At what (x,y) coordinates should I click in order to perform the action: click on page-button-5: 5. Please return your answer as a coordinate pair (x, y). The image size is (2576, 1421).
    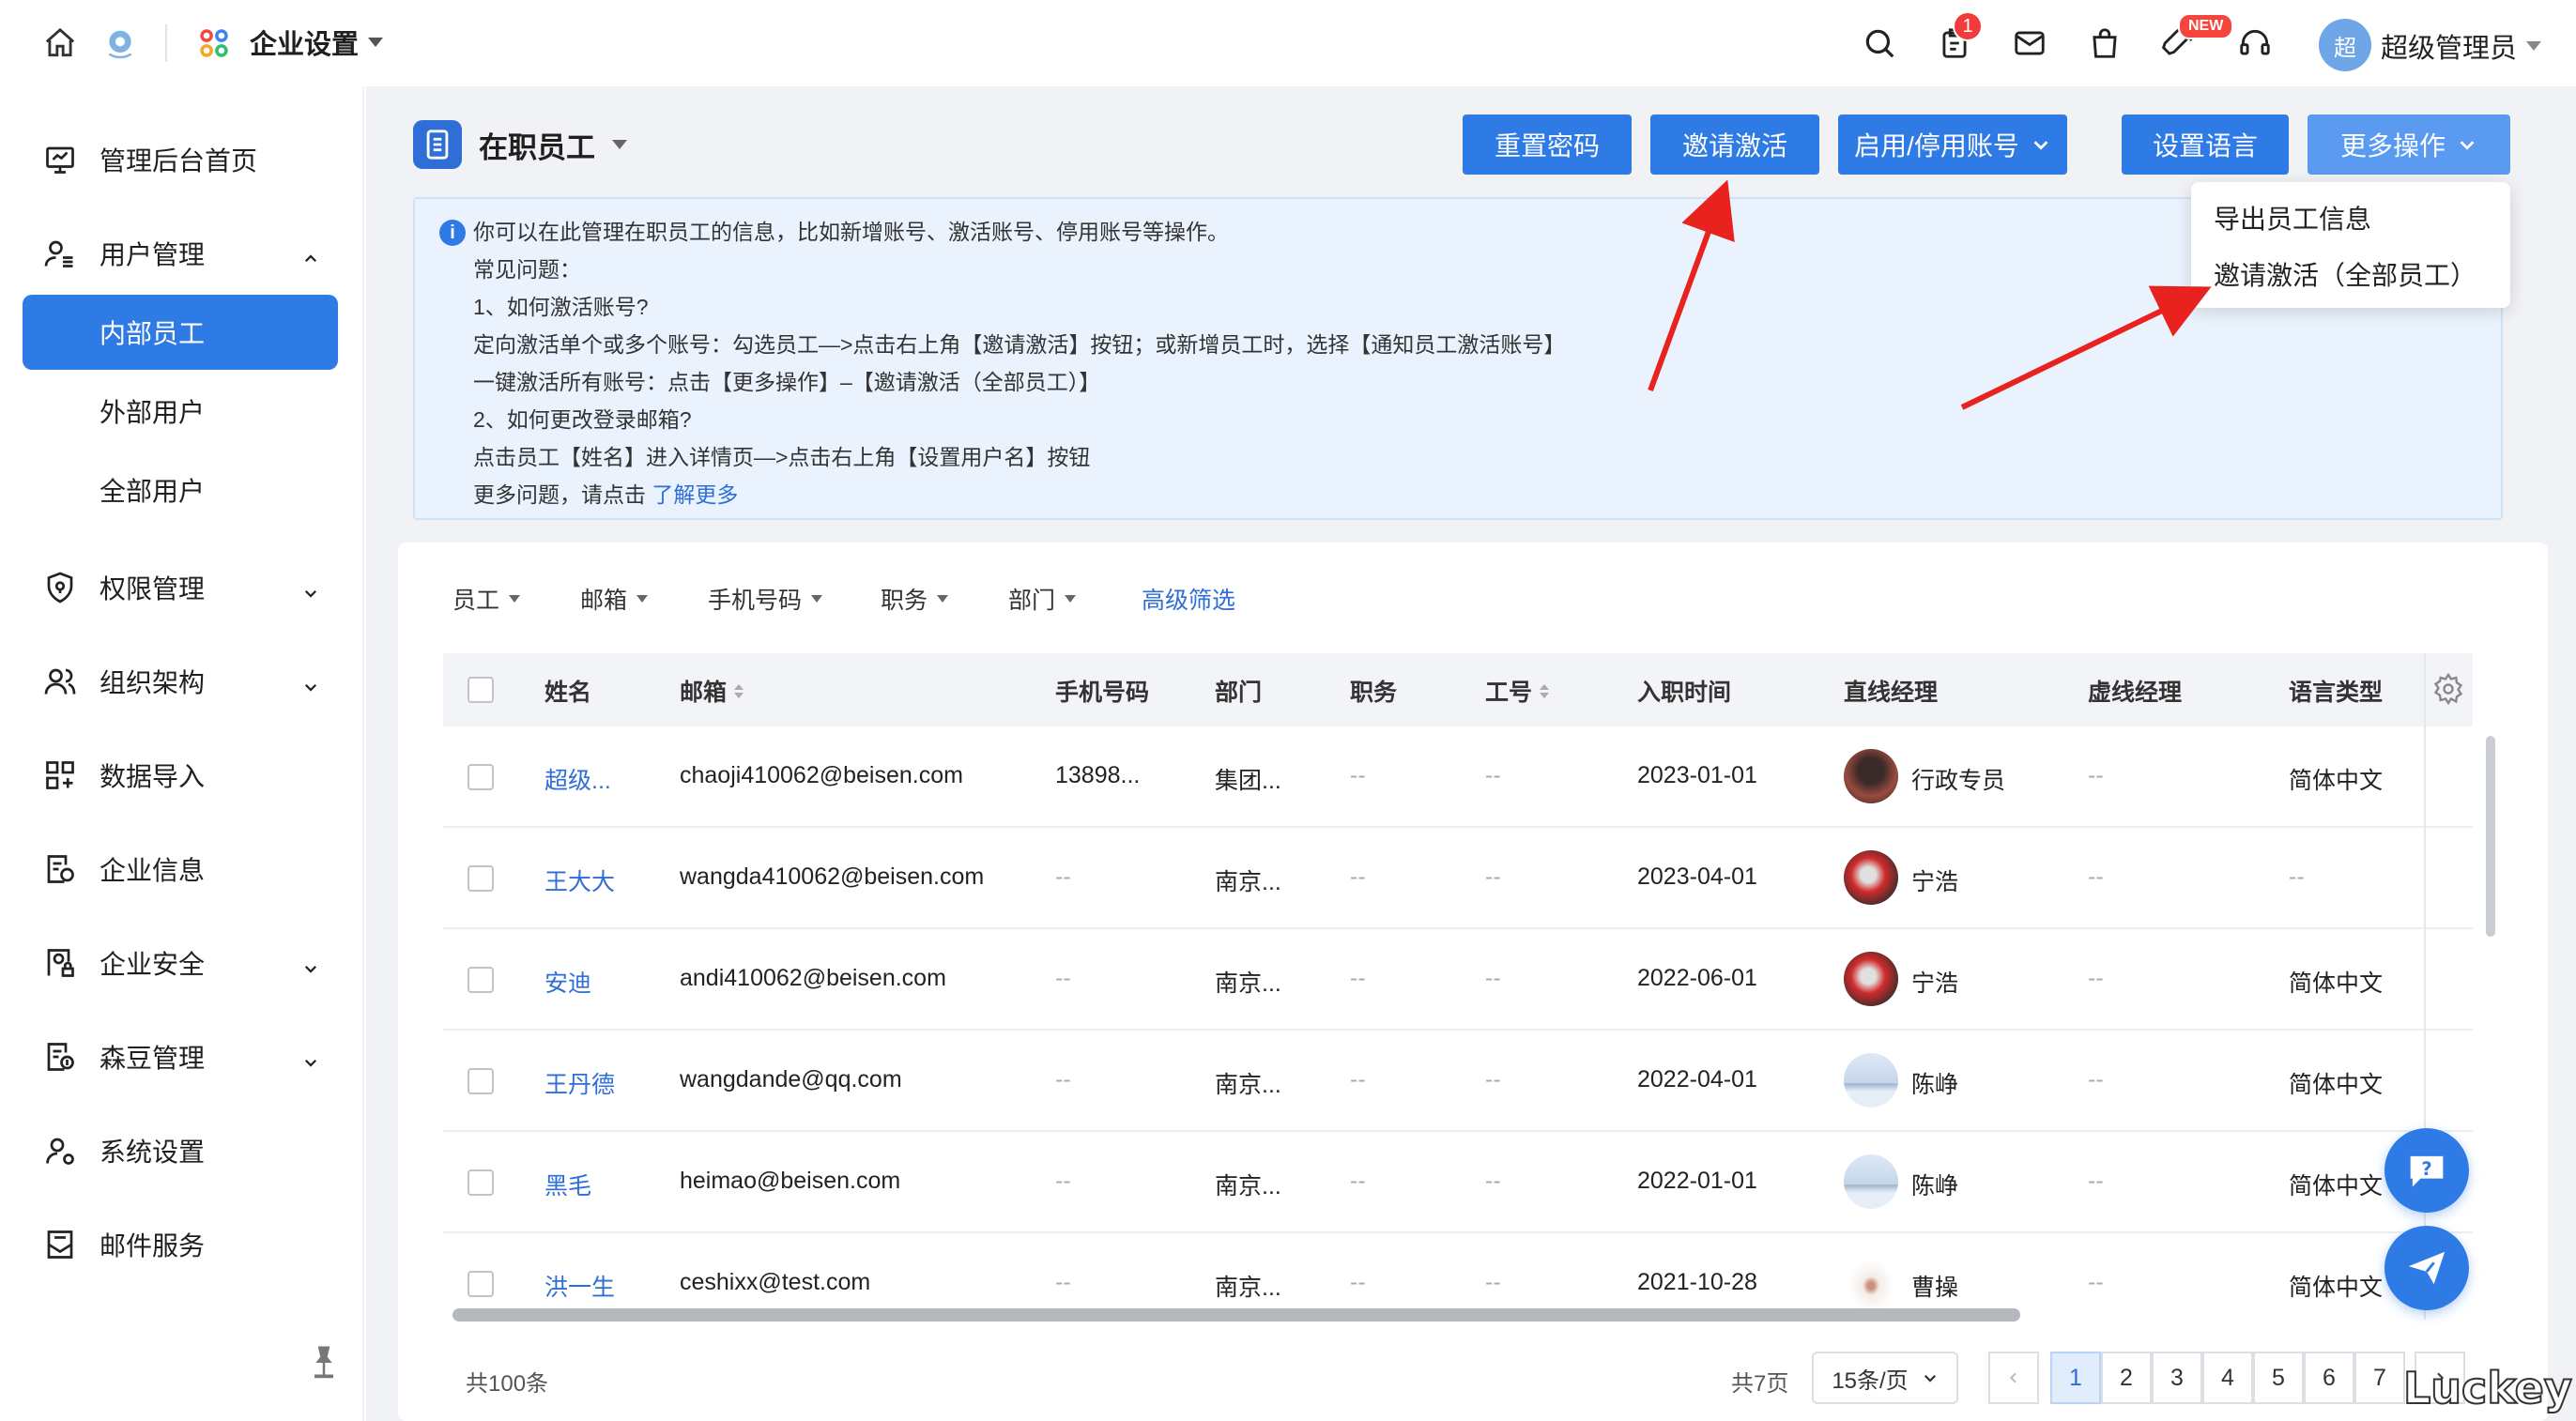
    Looking at the image, I should click on (2278, 1378).